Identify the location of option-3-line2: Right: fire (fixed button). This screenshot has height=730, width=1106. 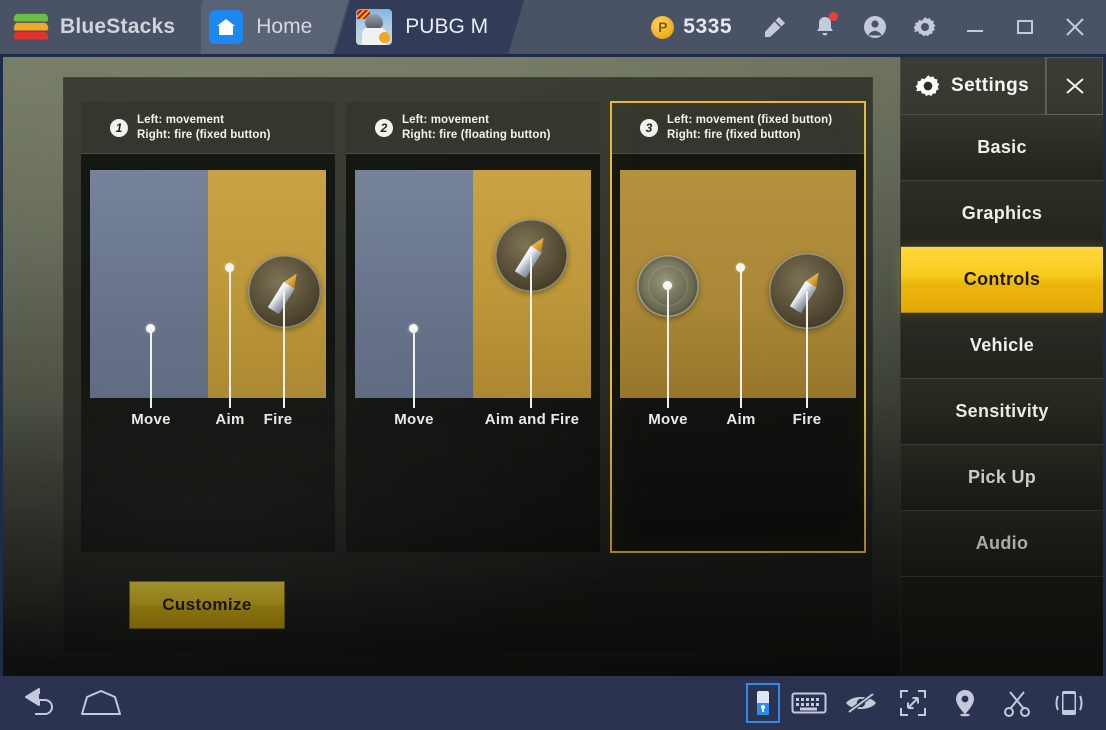
(734, 134).